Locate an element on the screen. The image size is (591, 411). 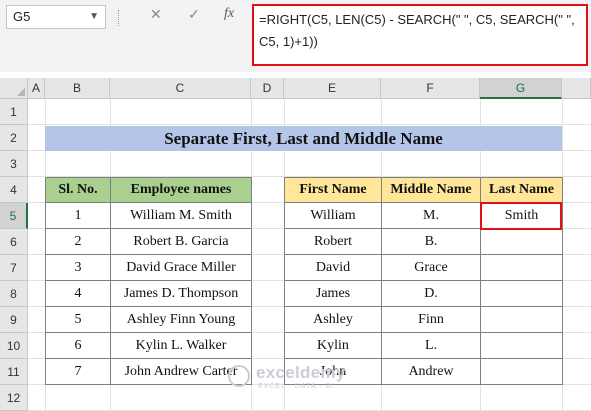
employee-table-header: Employee names is located at coordinates (181, 190).